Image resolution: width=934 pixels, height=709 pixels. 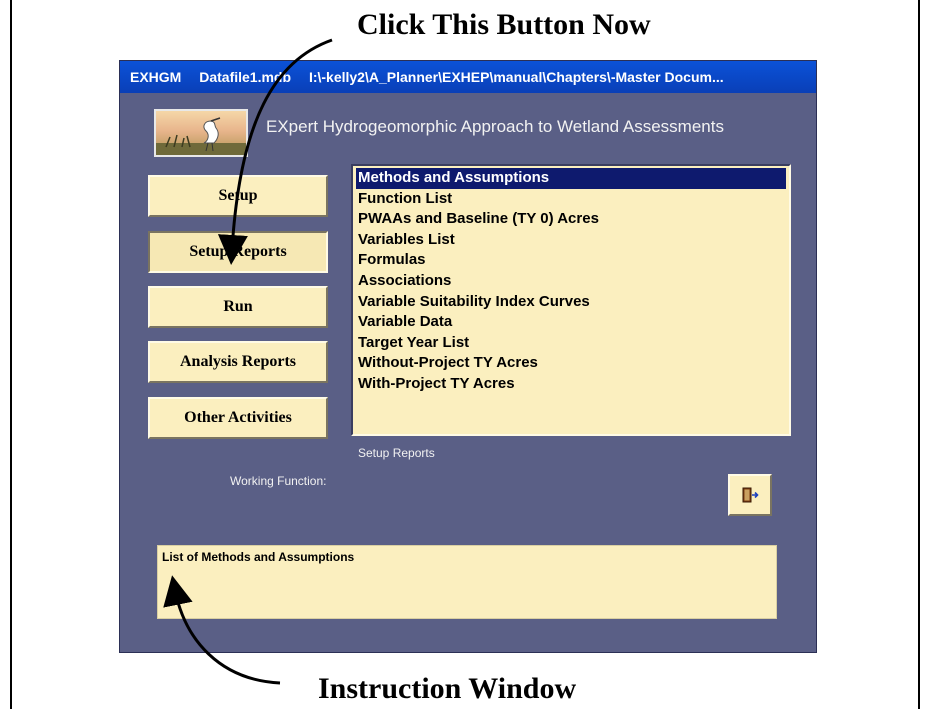 What do you see at coordinates (238, 362) in the screenshot?
I see `analysis-reports-button: Analysis Reports` at bounding box center [238, 362].